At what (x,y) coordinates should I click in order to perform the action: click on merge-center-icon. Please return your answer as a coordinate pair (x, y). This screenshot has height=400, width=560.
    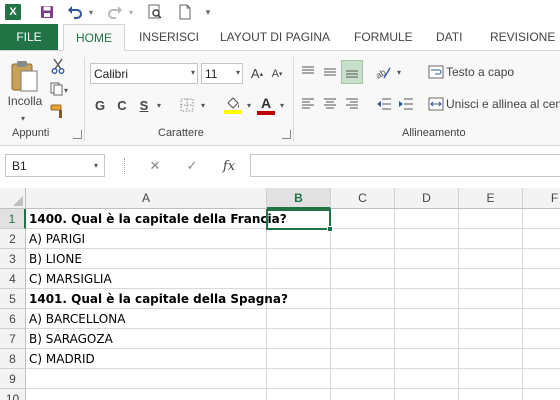
    Looking at the image, I should click on (436, 104).